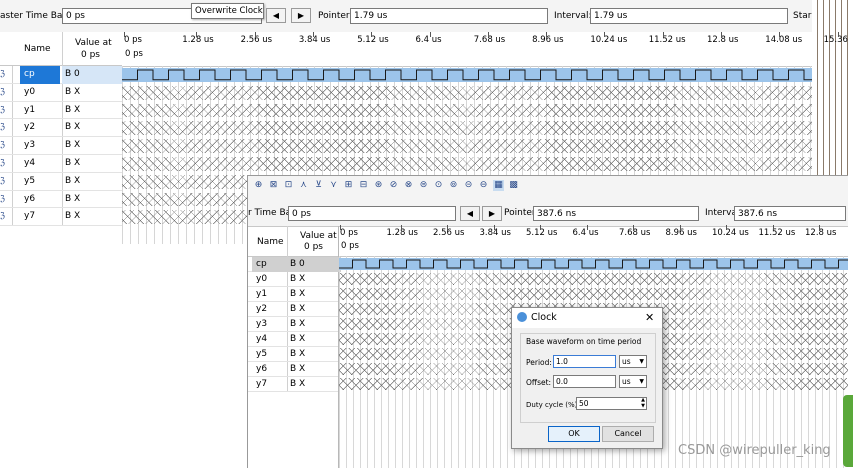 The height and width of the screenshot is (468, 853). I want to click on counter-icon: ⊟, so click(363, 185).